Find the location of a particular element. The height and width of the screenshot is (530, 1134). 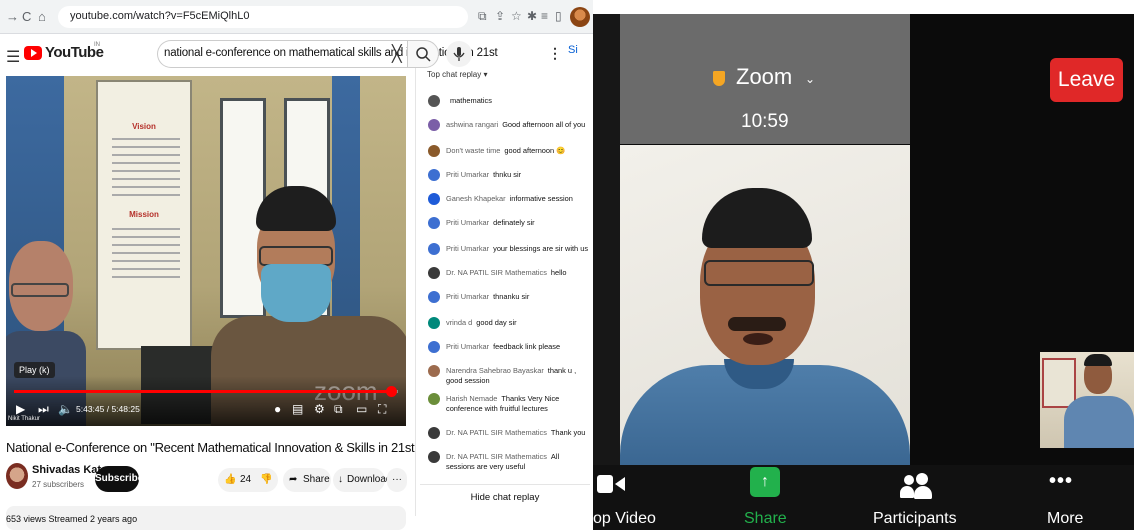

chat-author: ashwina rangari is located at coordinates (472, 124).